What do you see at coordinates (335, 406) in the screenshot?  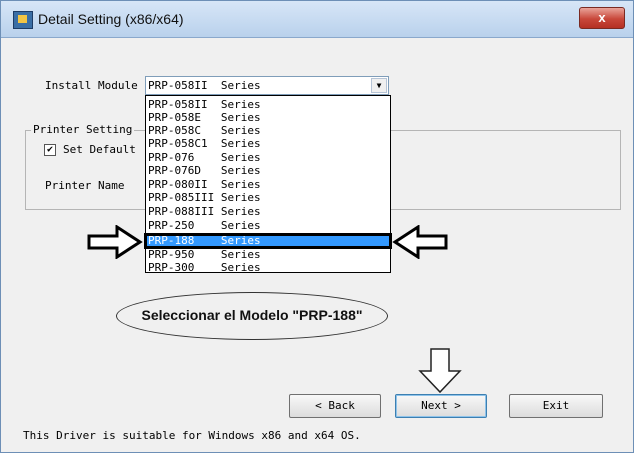 I see `back-button: < Back` at bounding box center [335, 406].